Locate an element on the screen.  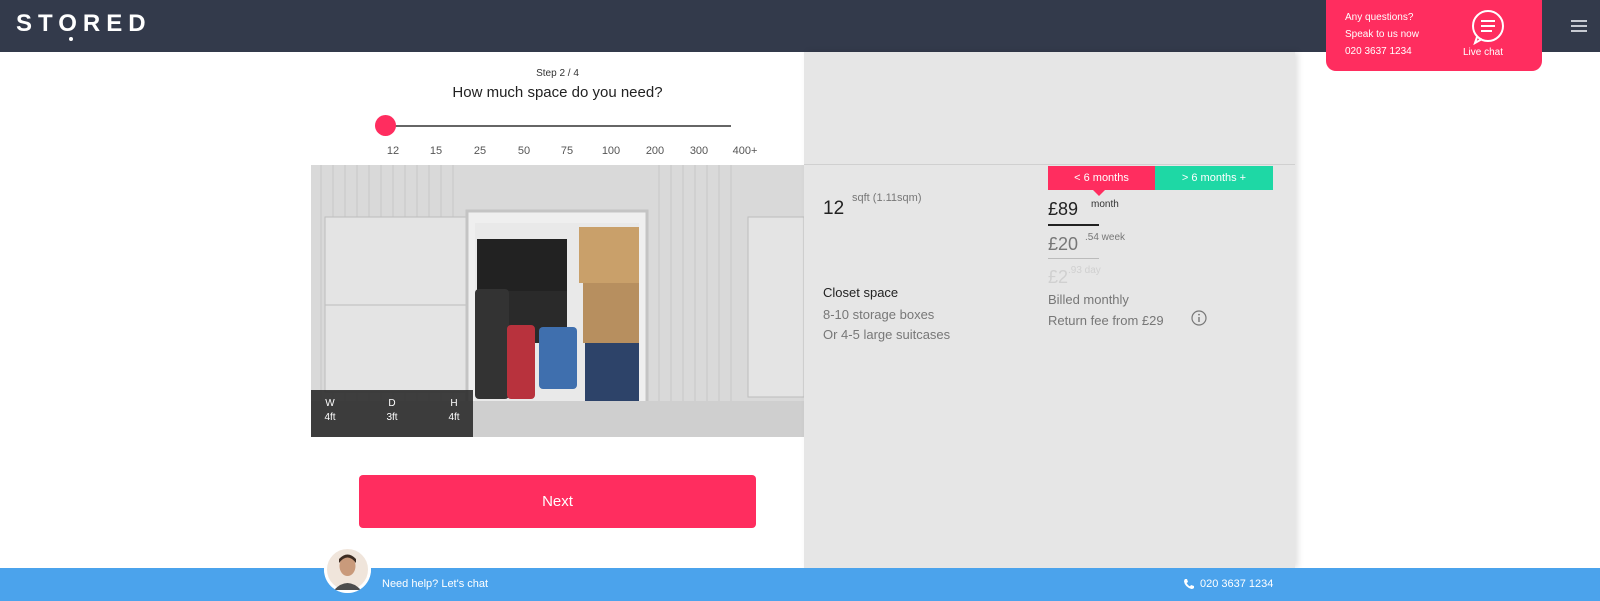
slider-tick: 300 is located at coordinates (699, 151).